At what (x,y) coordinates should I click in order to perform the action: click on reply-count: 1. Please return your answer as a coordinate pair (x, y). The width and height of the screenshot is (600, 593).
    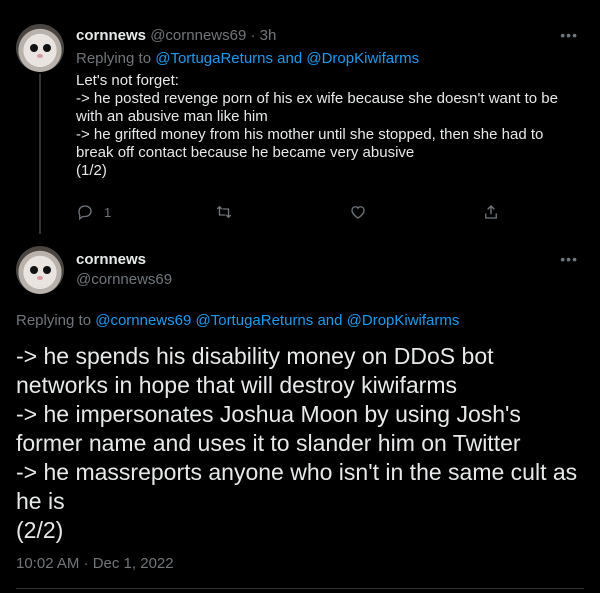
    Looking at the image, I should click on (108, 212).